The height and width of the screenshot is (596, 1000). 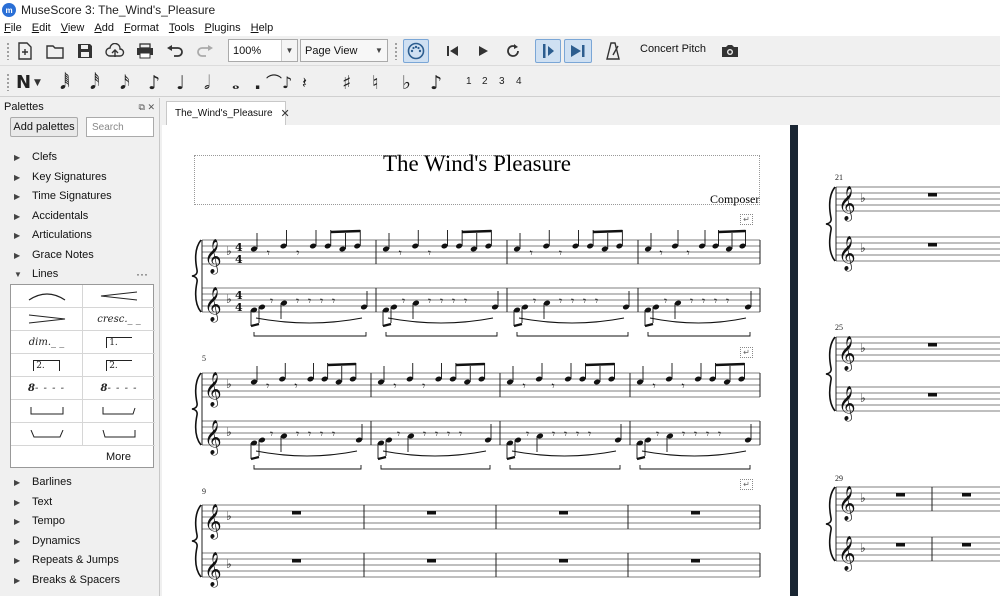 I want to click on ottava-alta-cell: 8- - - -, so click(x=47, y=388).